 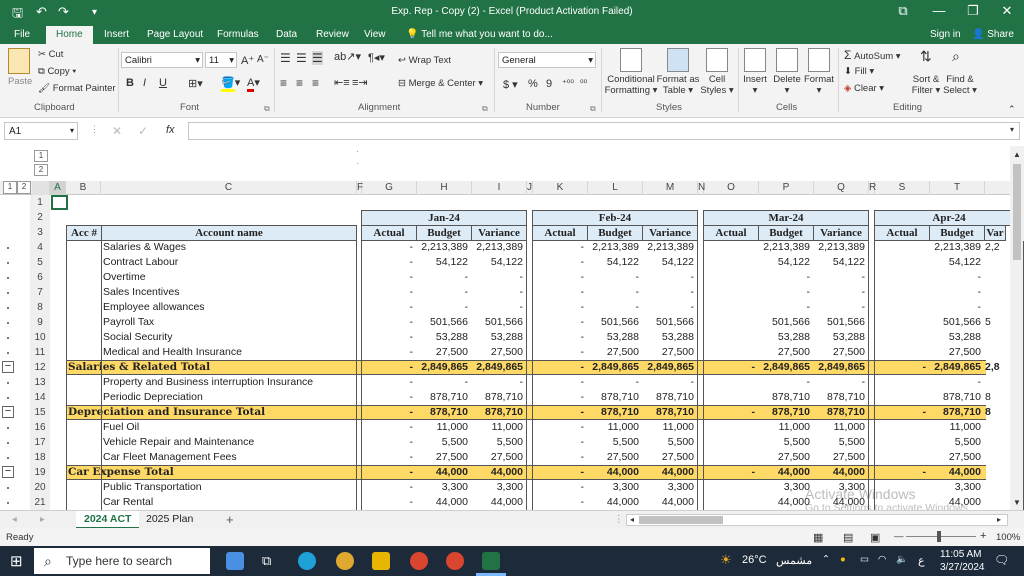 I want to click on value-cell: 501,566, so click(x=615, y=322).